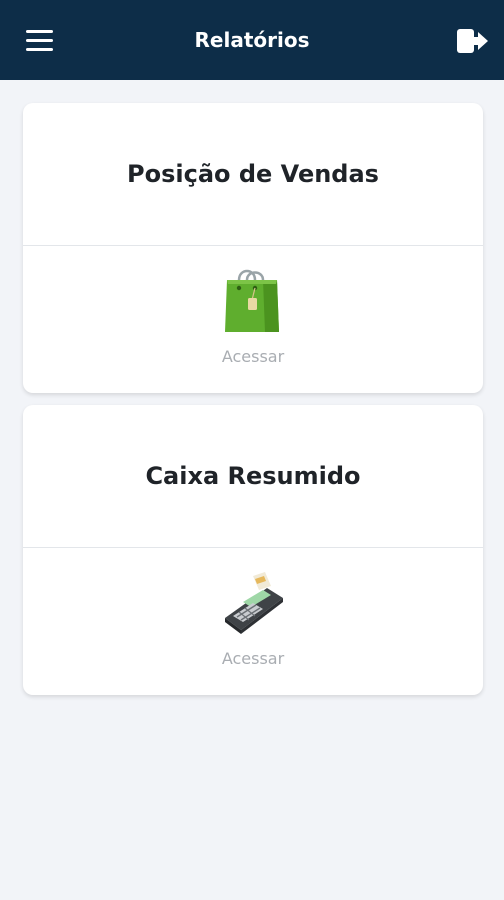 This screenshot has height=900, width=504. I want to click on card-header: Posição de Vendas, so click(253, 174).